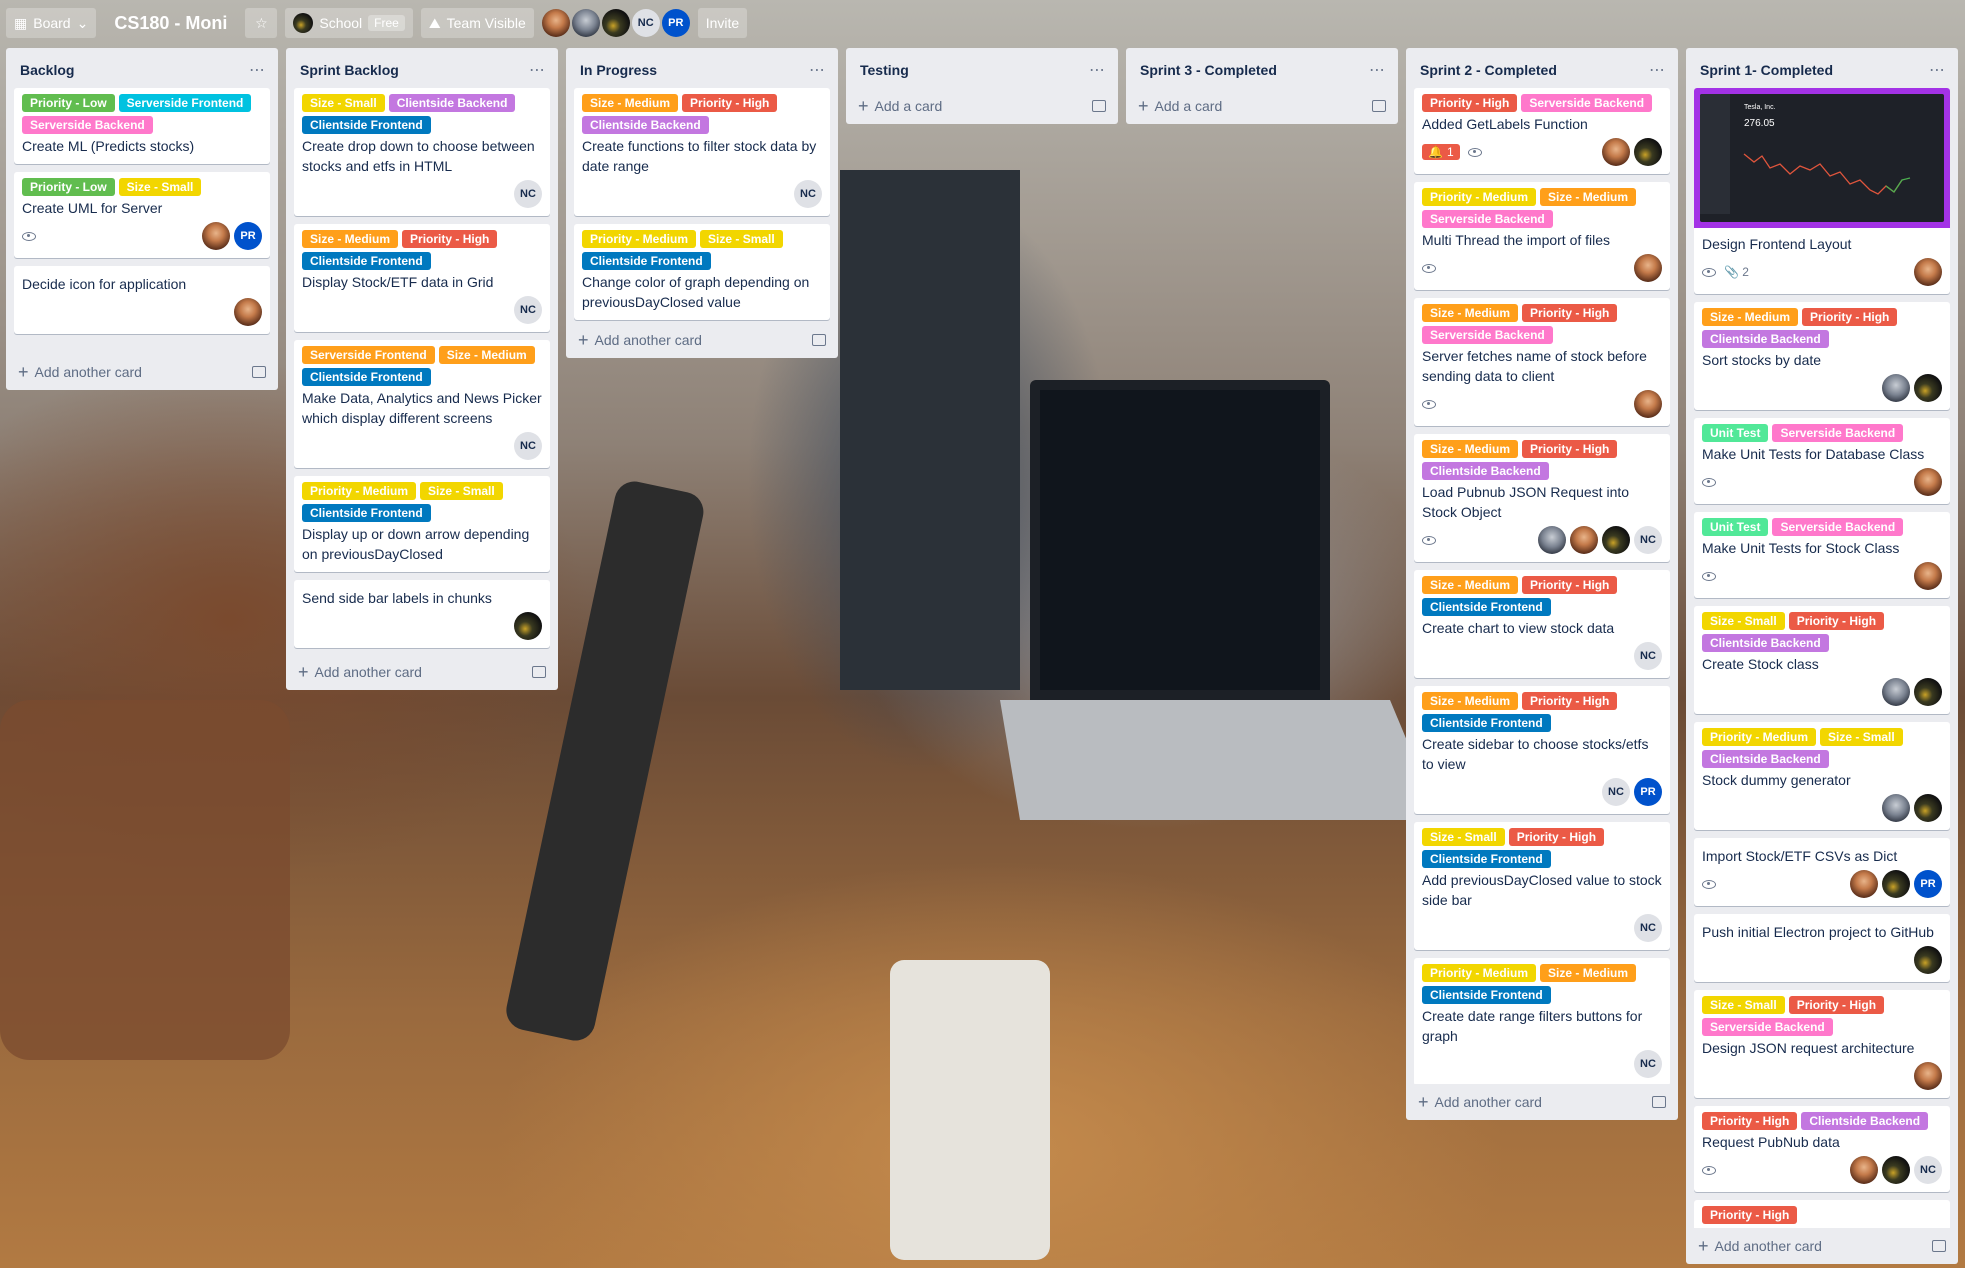 The width and height of the screenshot is (1965, 1268). Describe the element at coordinates (142, 300) in the screenshot. I see `card: Decide icon for application` at that location.